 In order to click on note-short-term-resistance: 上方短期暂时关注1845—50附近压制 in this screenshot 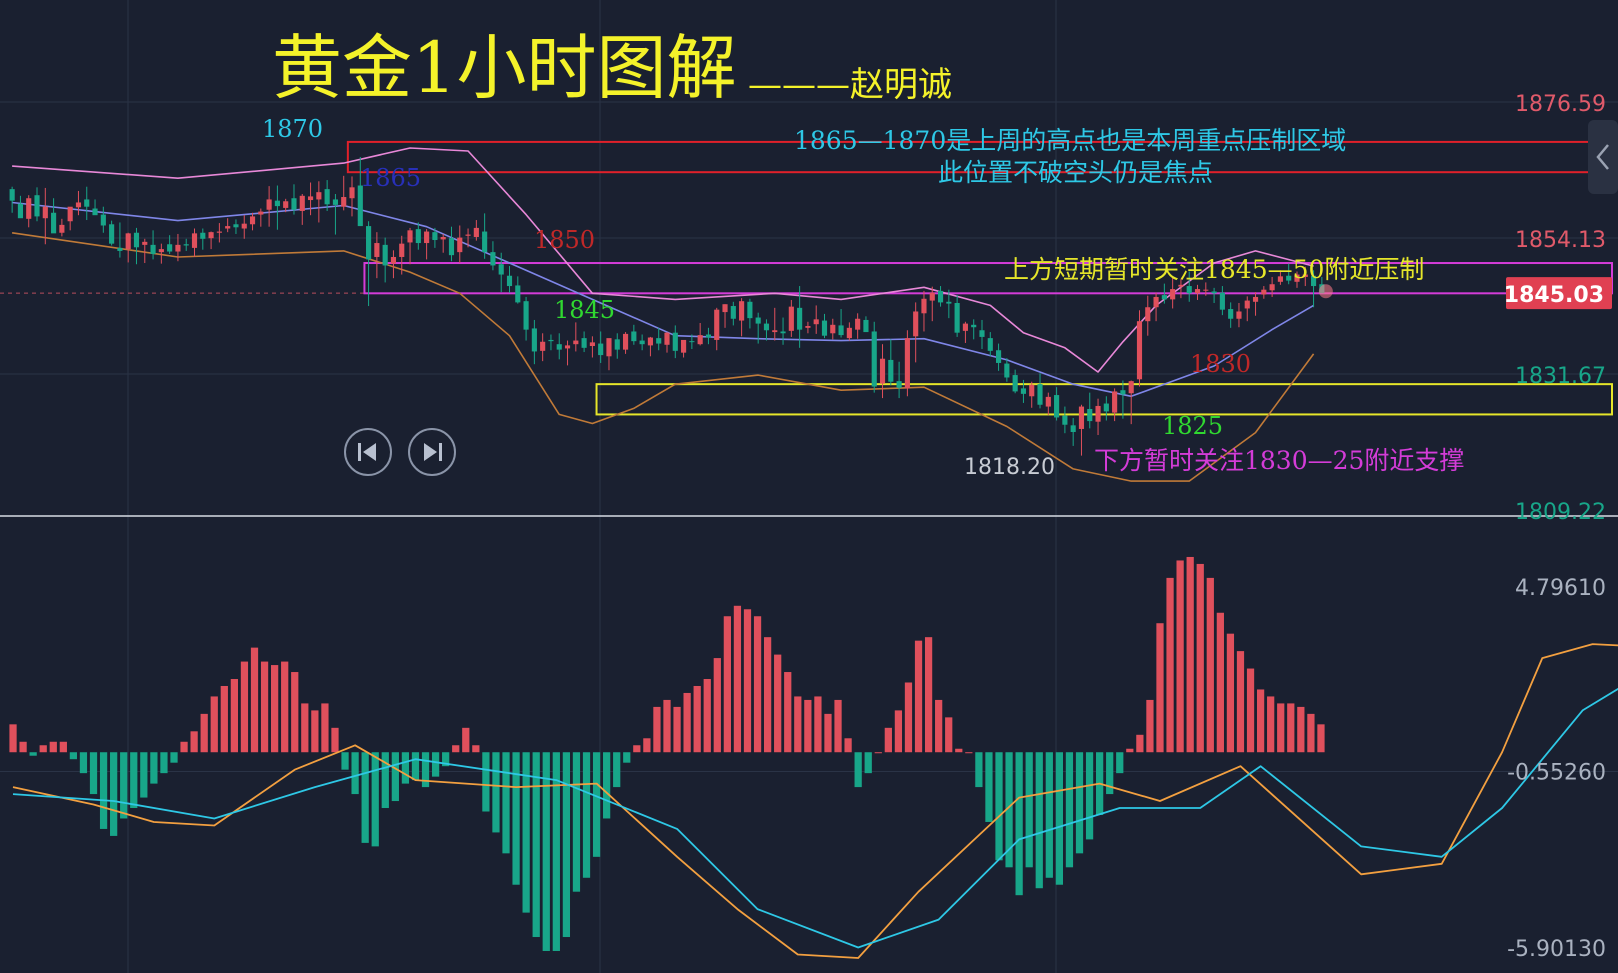, I will do `click(1214, 269)`.